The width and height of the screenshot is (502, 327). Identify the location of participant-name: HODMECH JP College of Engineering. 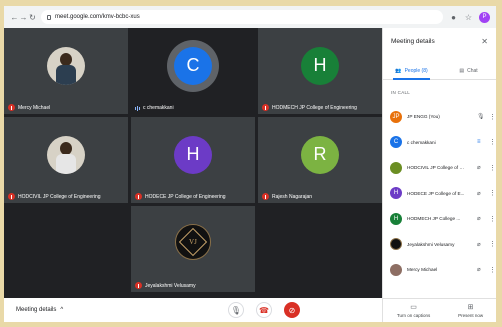
(314, 107).